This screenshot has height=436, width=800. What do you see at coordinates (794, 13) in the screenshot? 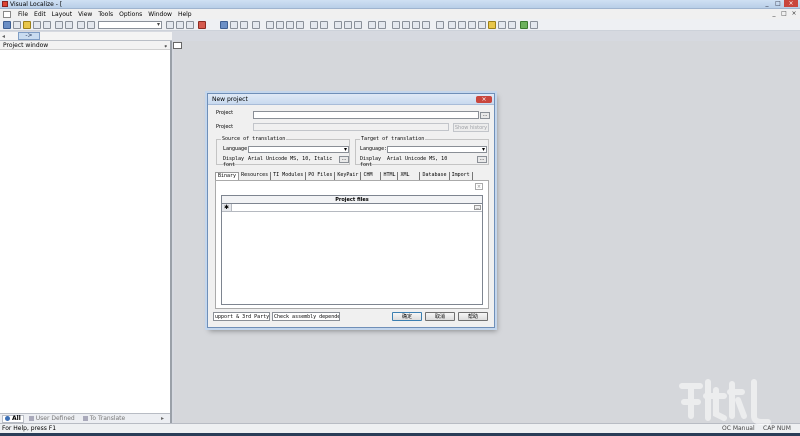
I see `mdi-close-button: ×` at bounding box center [794, 13].